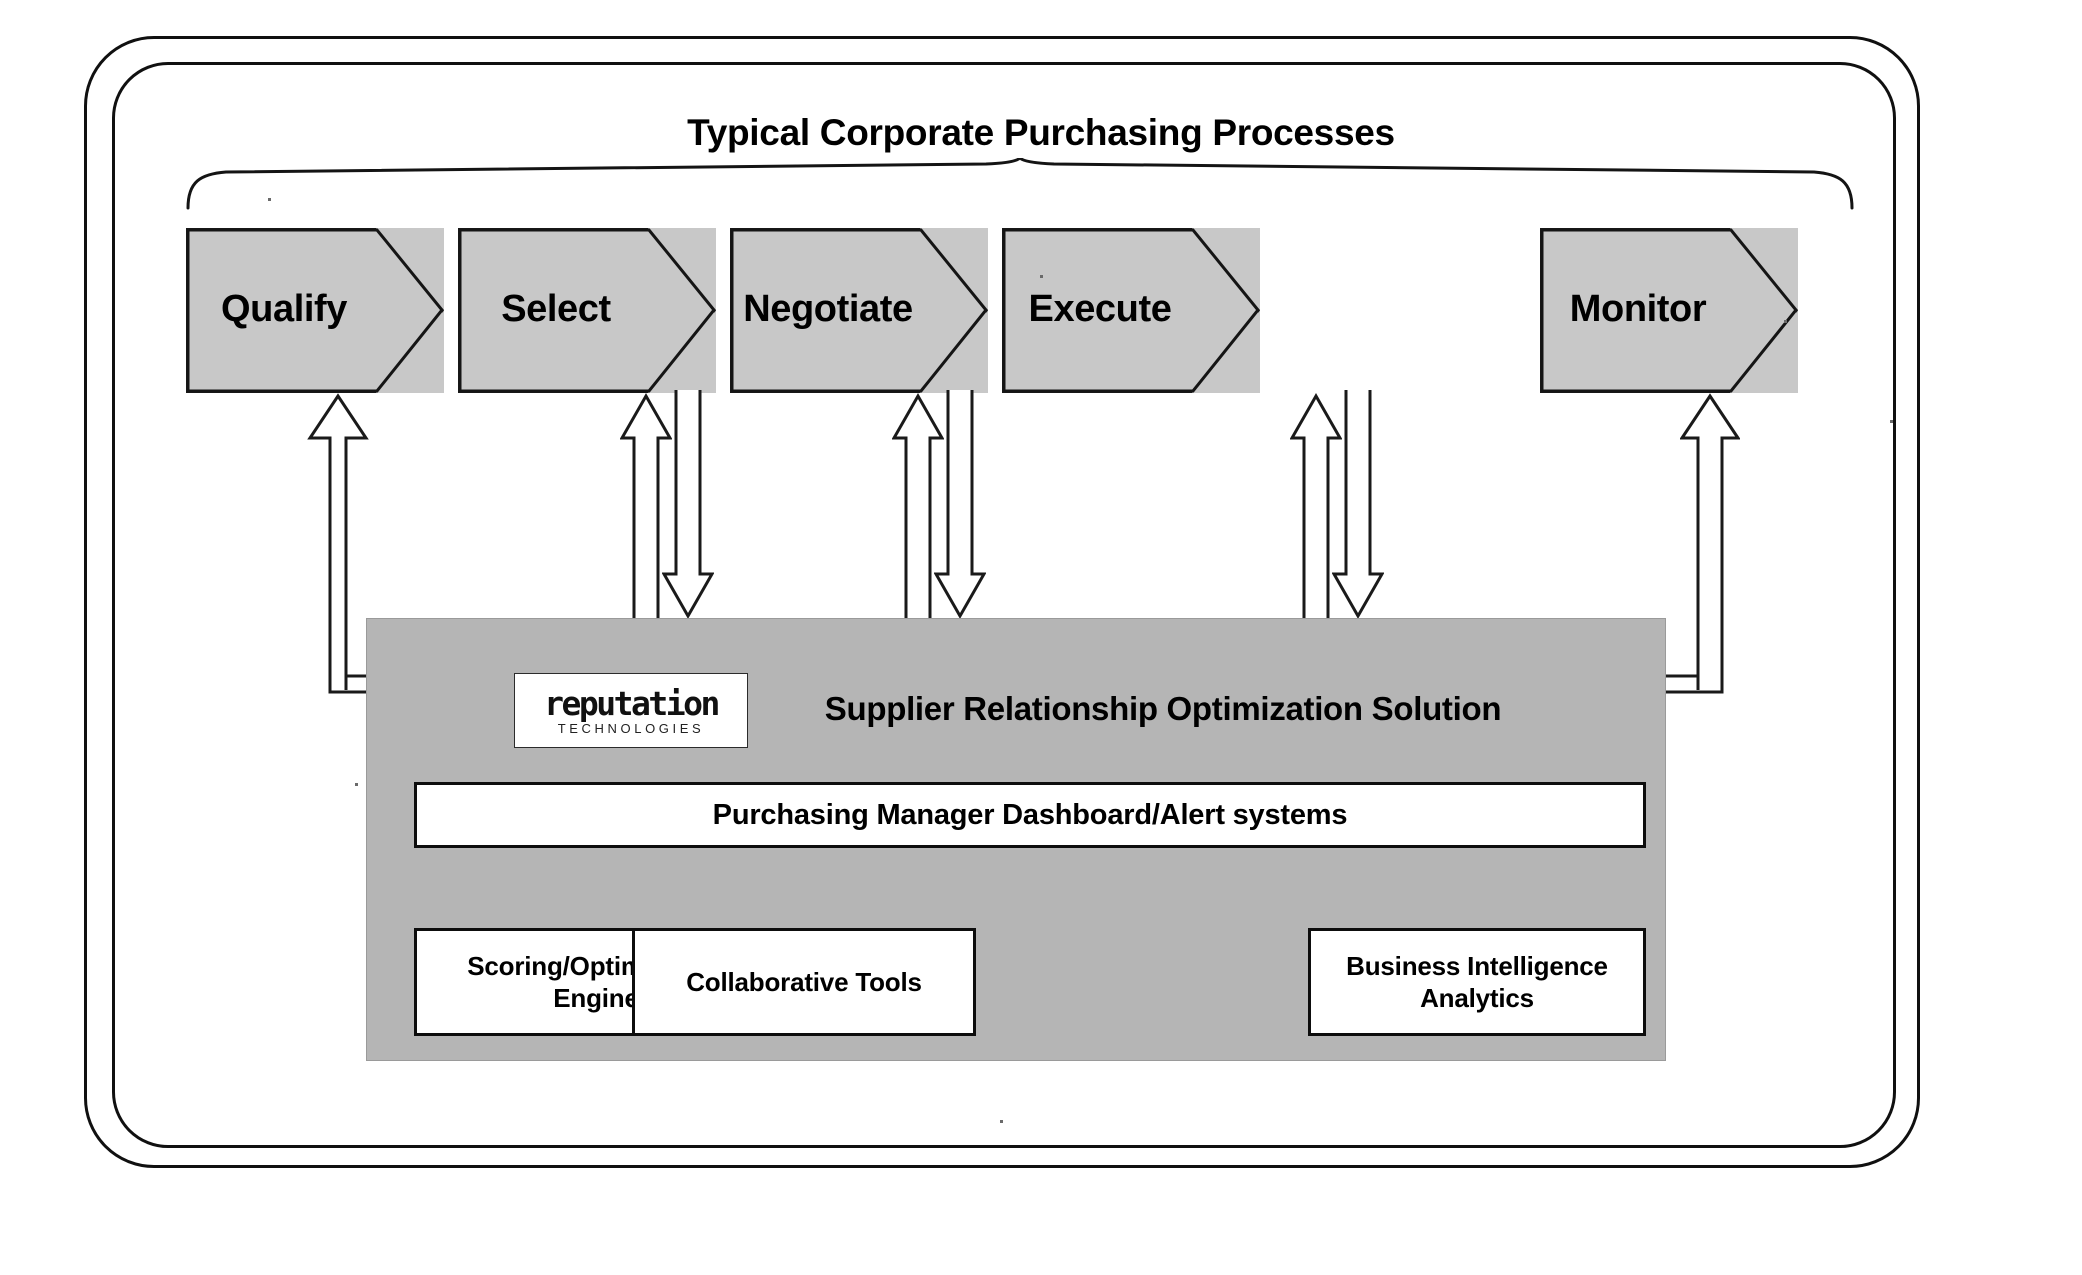 This screenshot has height=1275, width=2082. What do you see at coordinates (1477, 982) in the screenshot?
I see `component-box-business-intelligence-analytics: Business Intelligence Analytics` at bounding box center [1477, 982].